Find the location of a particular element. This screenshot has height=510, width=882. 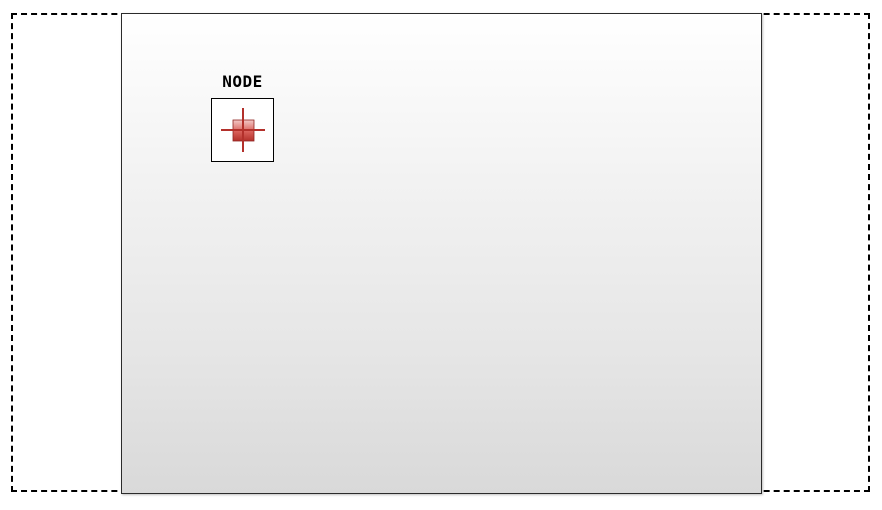

node is located at coordinates (242, 130).